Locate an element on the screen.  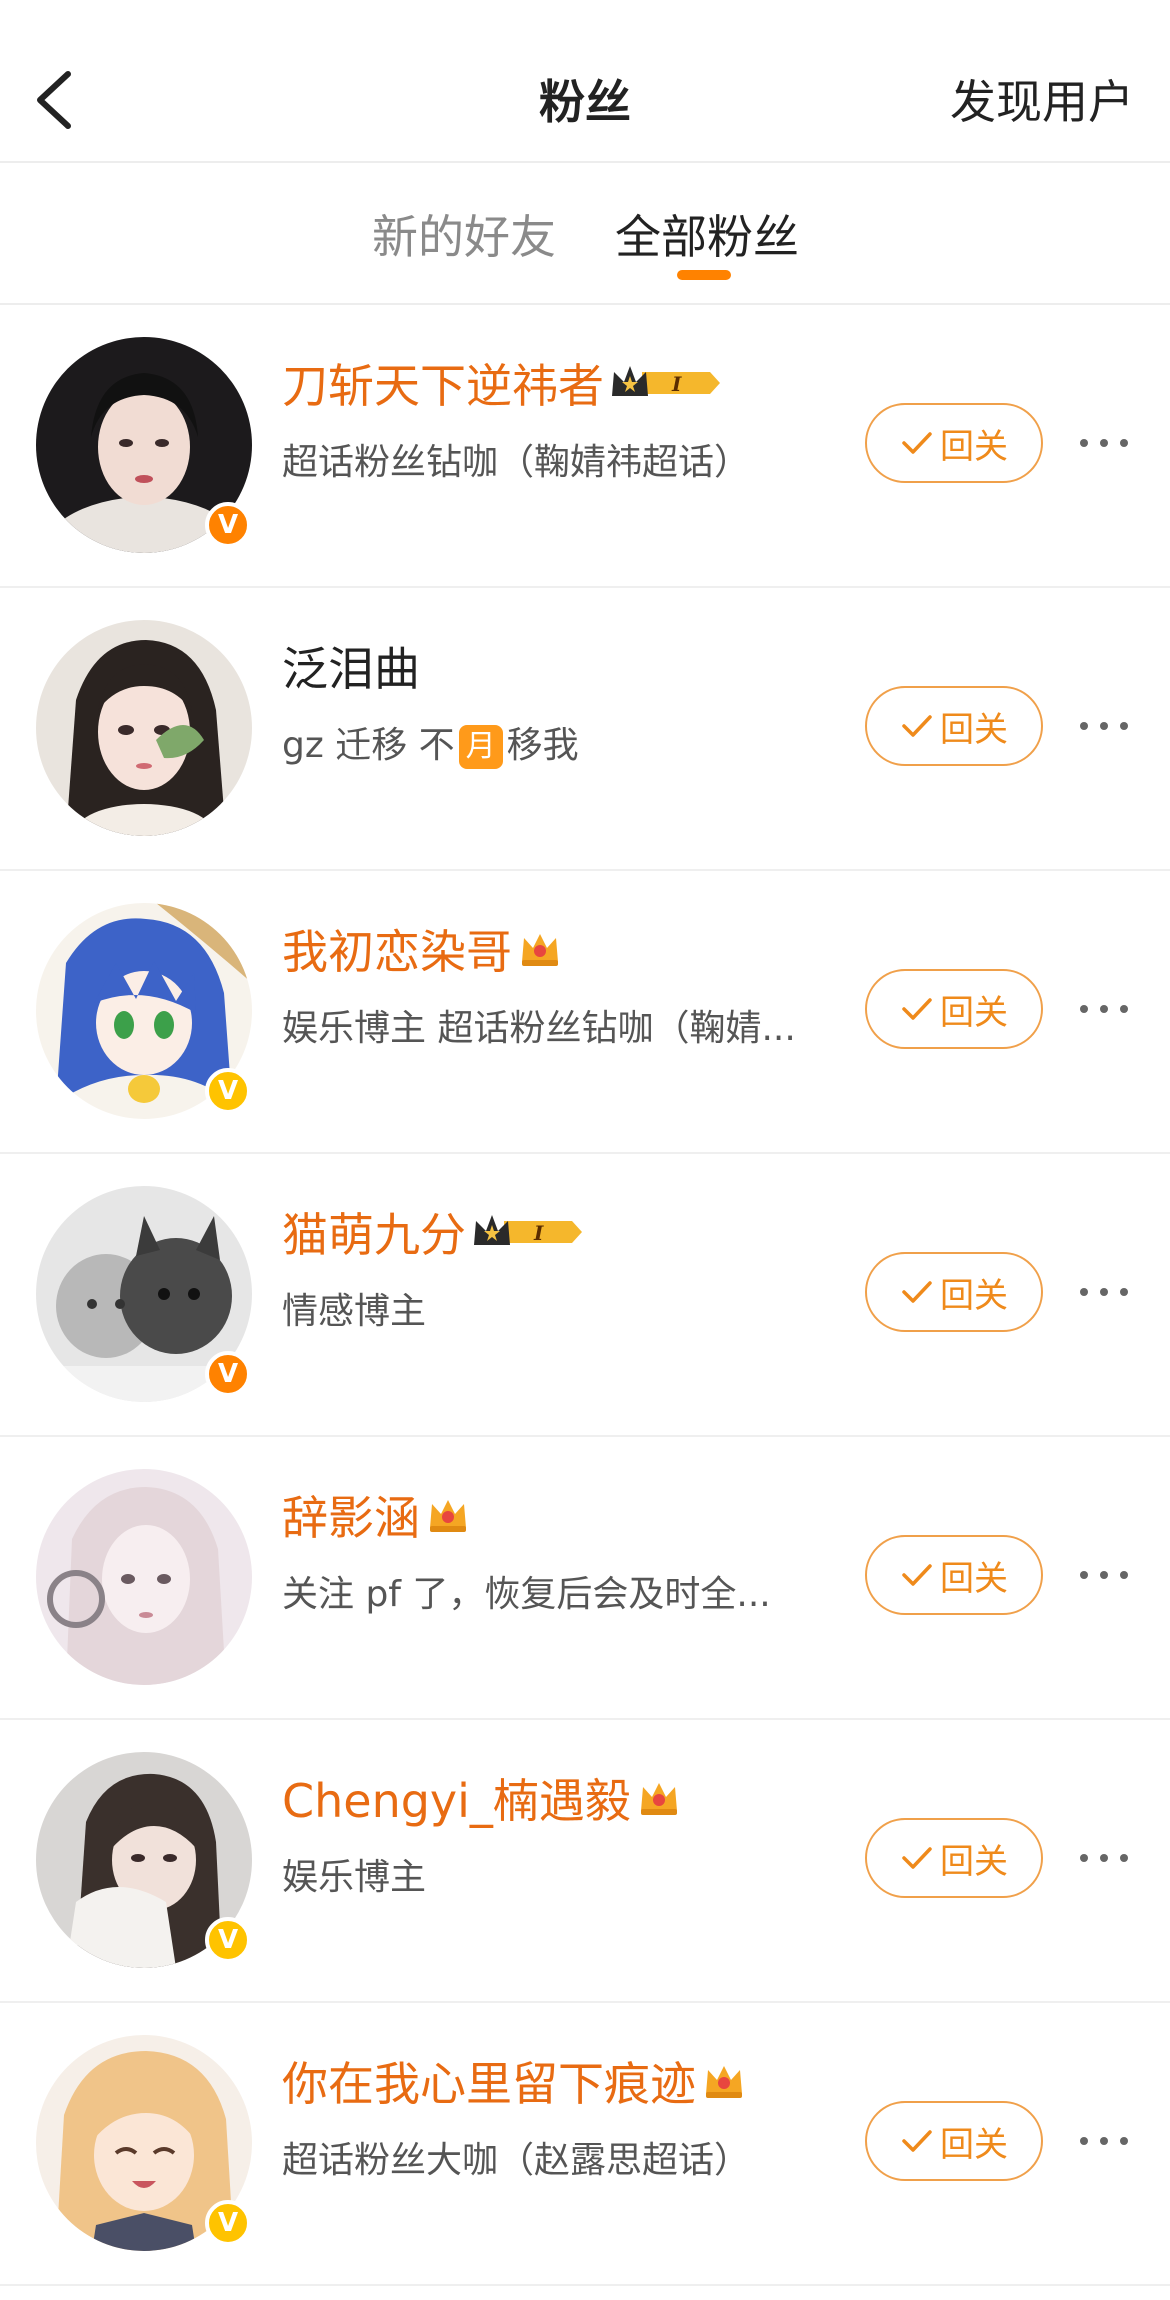
name-line: 辞影涵 is located at coordinates (376, 1515).